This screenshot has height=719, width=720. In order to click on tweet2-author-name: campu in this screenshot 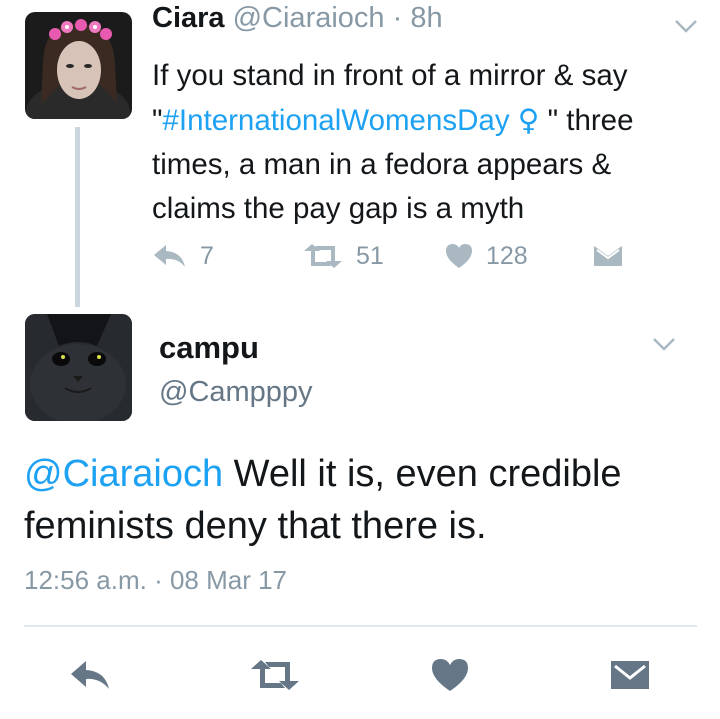, I will do `click(209, 348)`.